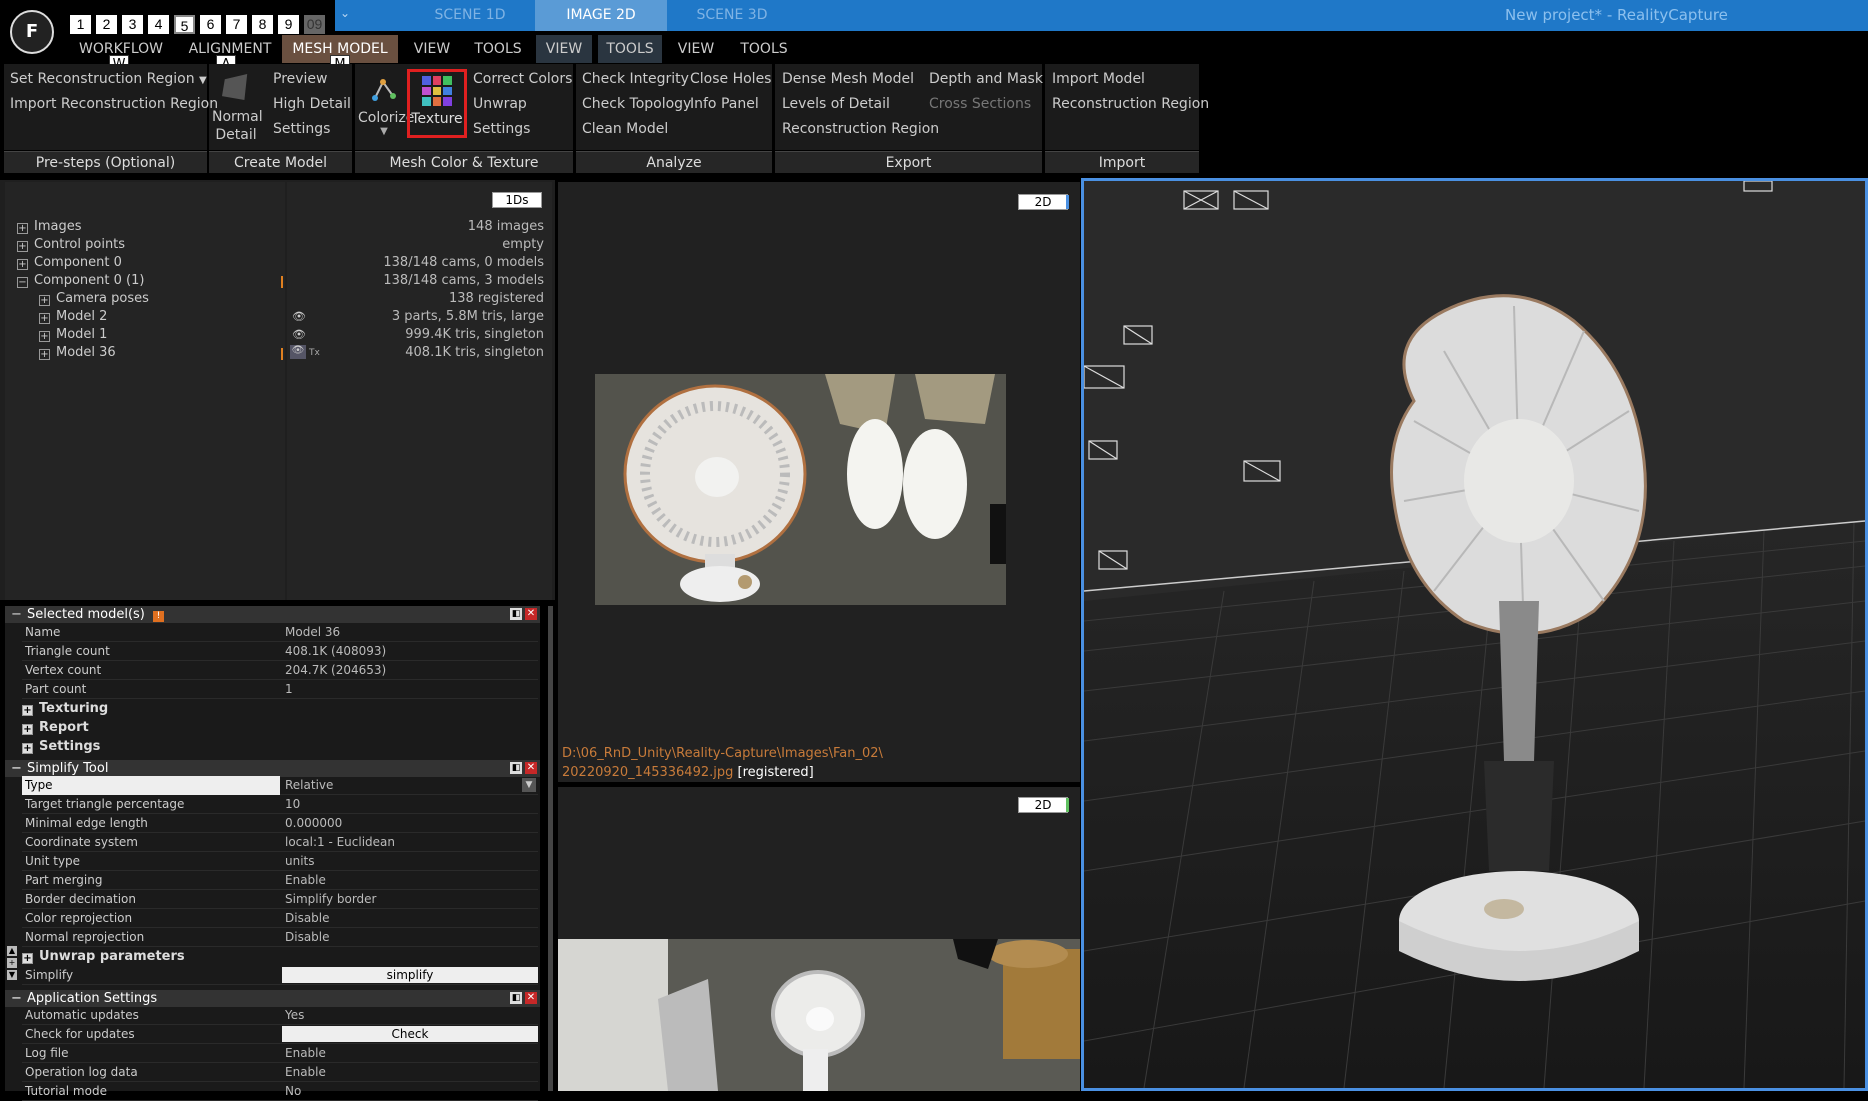 This screenshot has height=1101, width=1868. I want to click on colorize-button: Colorize ▼, so click(386, 103).